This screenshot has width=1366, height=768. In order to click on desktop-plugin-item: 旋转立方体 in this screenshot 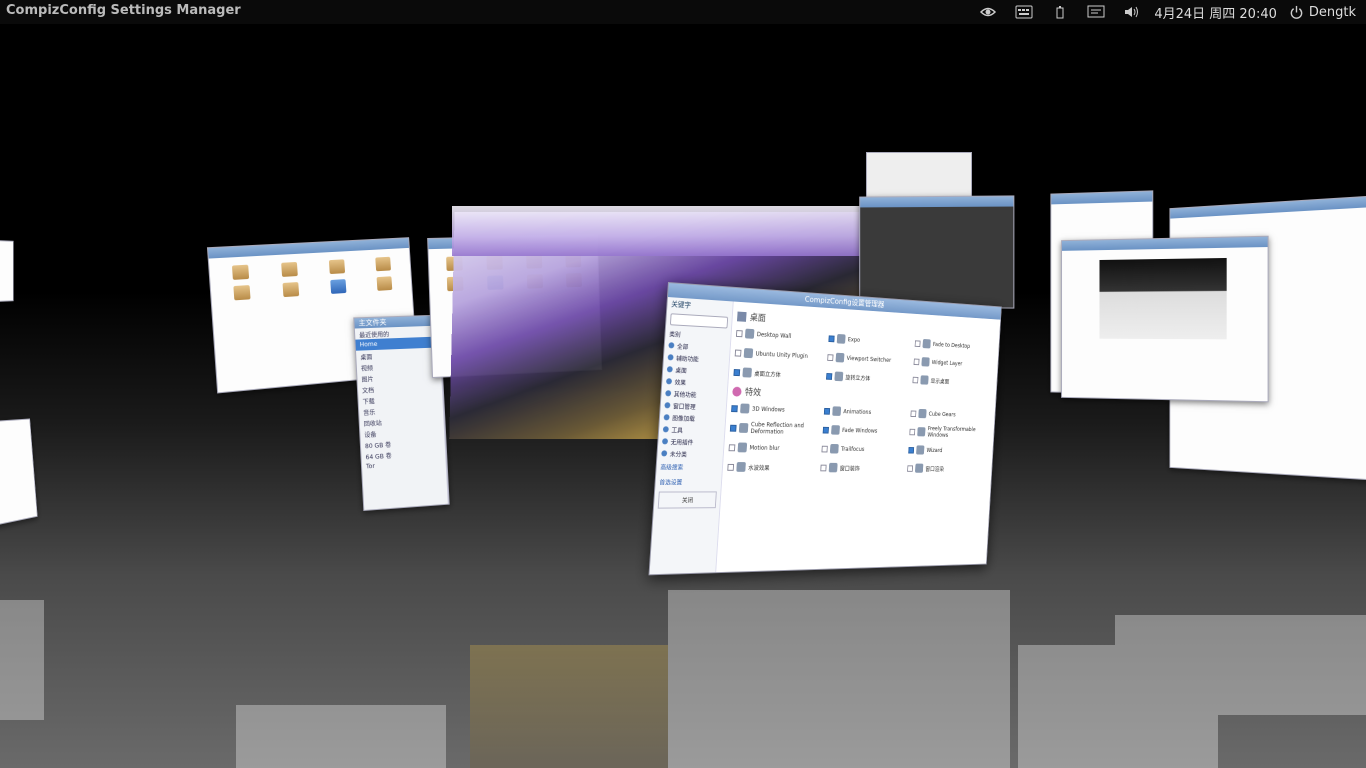, I will do `click(868, 377)`.